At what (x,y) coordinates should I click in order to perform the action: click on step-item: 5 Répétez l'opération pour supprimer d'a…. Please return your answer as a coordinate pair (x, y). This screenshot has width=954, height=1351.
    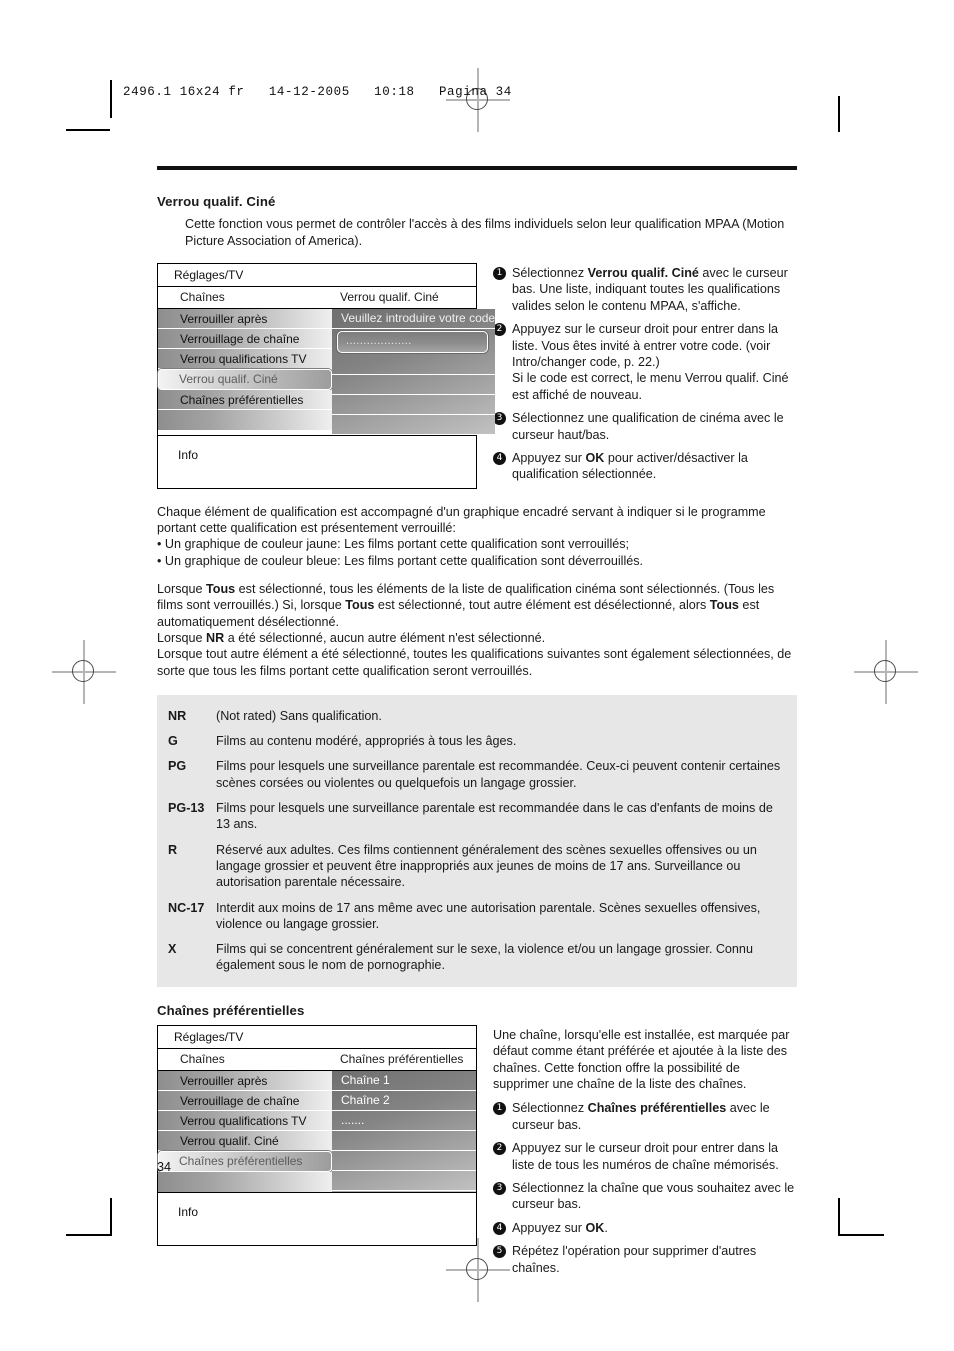
    Looking at the image, I should click on (645, 1259).